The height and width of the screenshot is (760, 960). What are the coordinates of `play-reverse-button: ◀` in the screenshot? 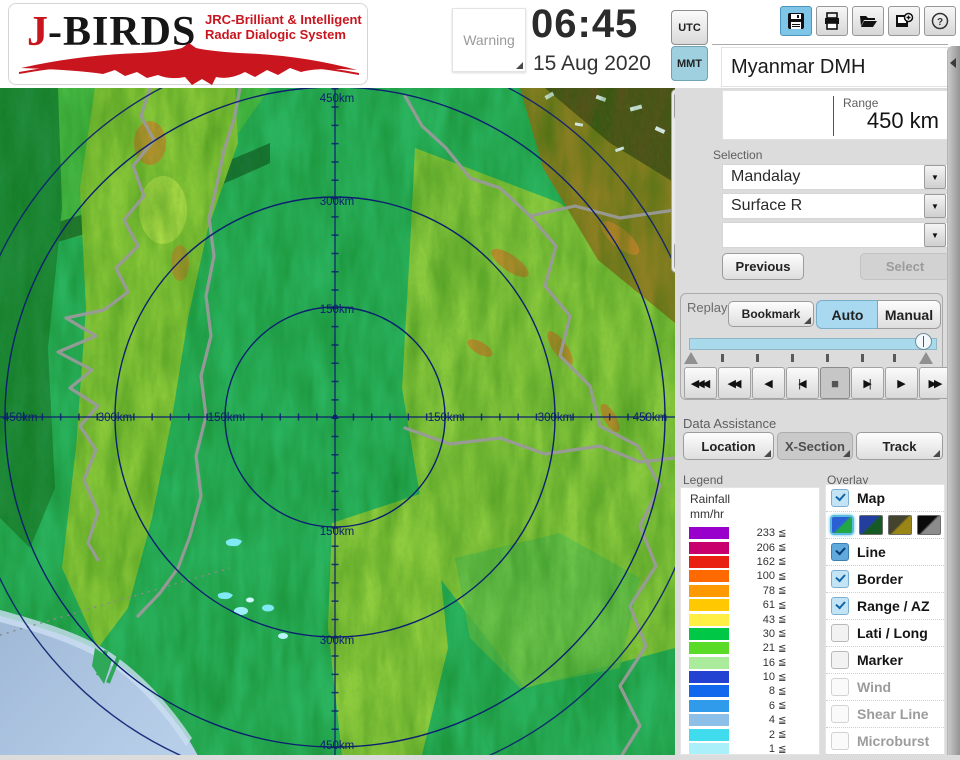 It's located at (768, 383).